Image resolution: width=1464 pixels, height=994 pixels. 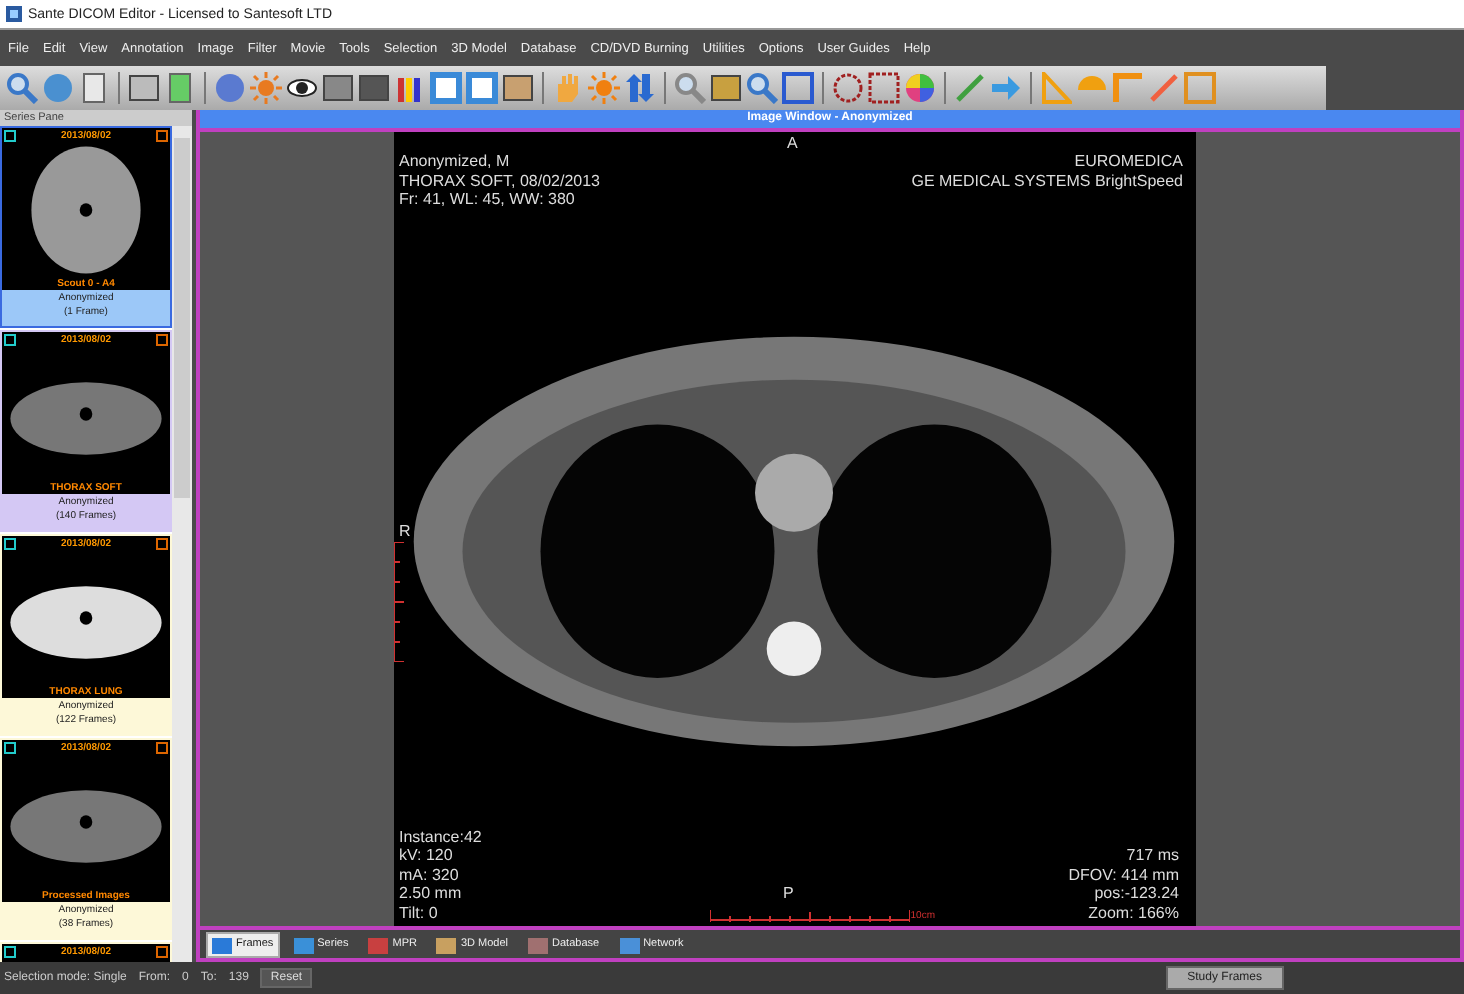 I want to click on sun-icon, so click(x=604, y=88).